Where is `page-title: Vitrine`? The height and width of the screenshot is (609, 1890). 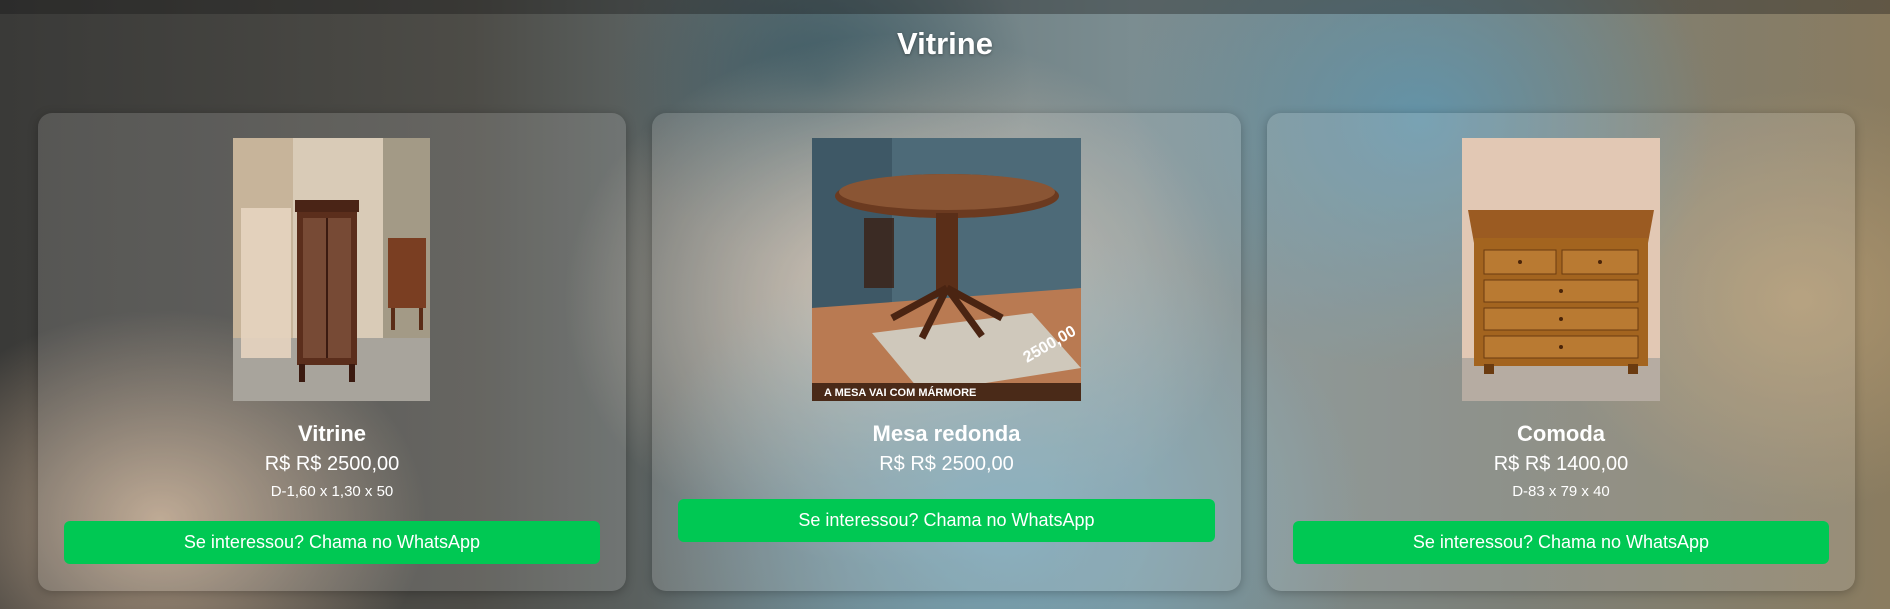
page-title: Vitrine is located at coordinates (945, 43).